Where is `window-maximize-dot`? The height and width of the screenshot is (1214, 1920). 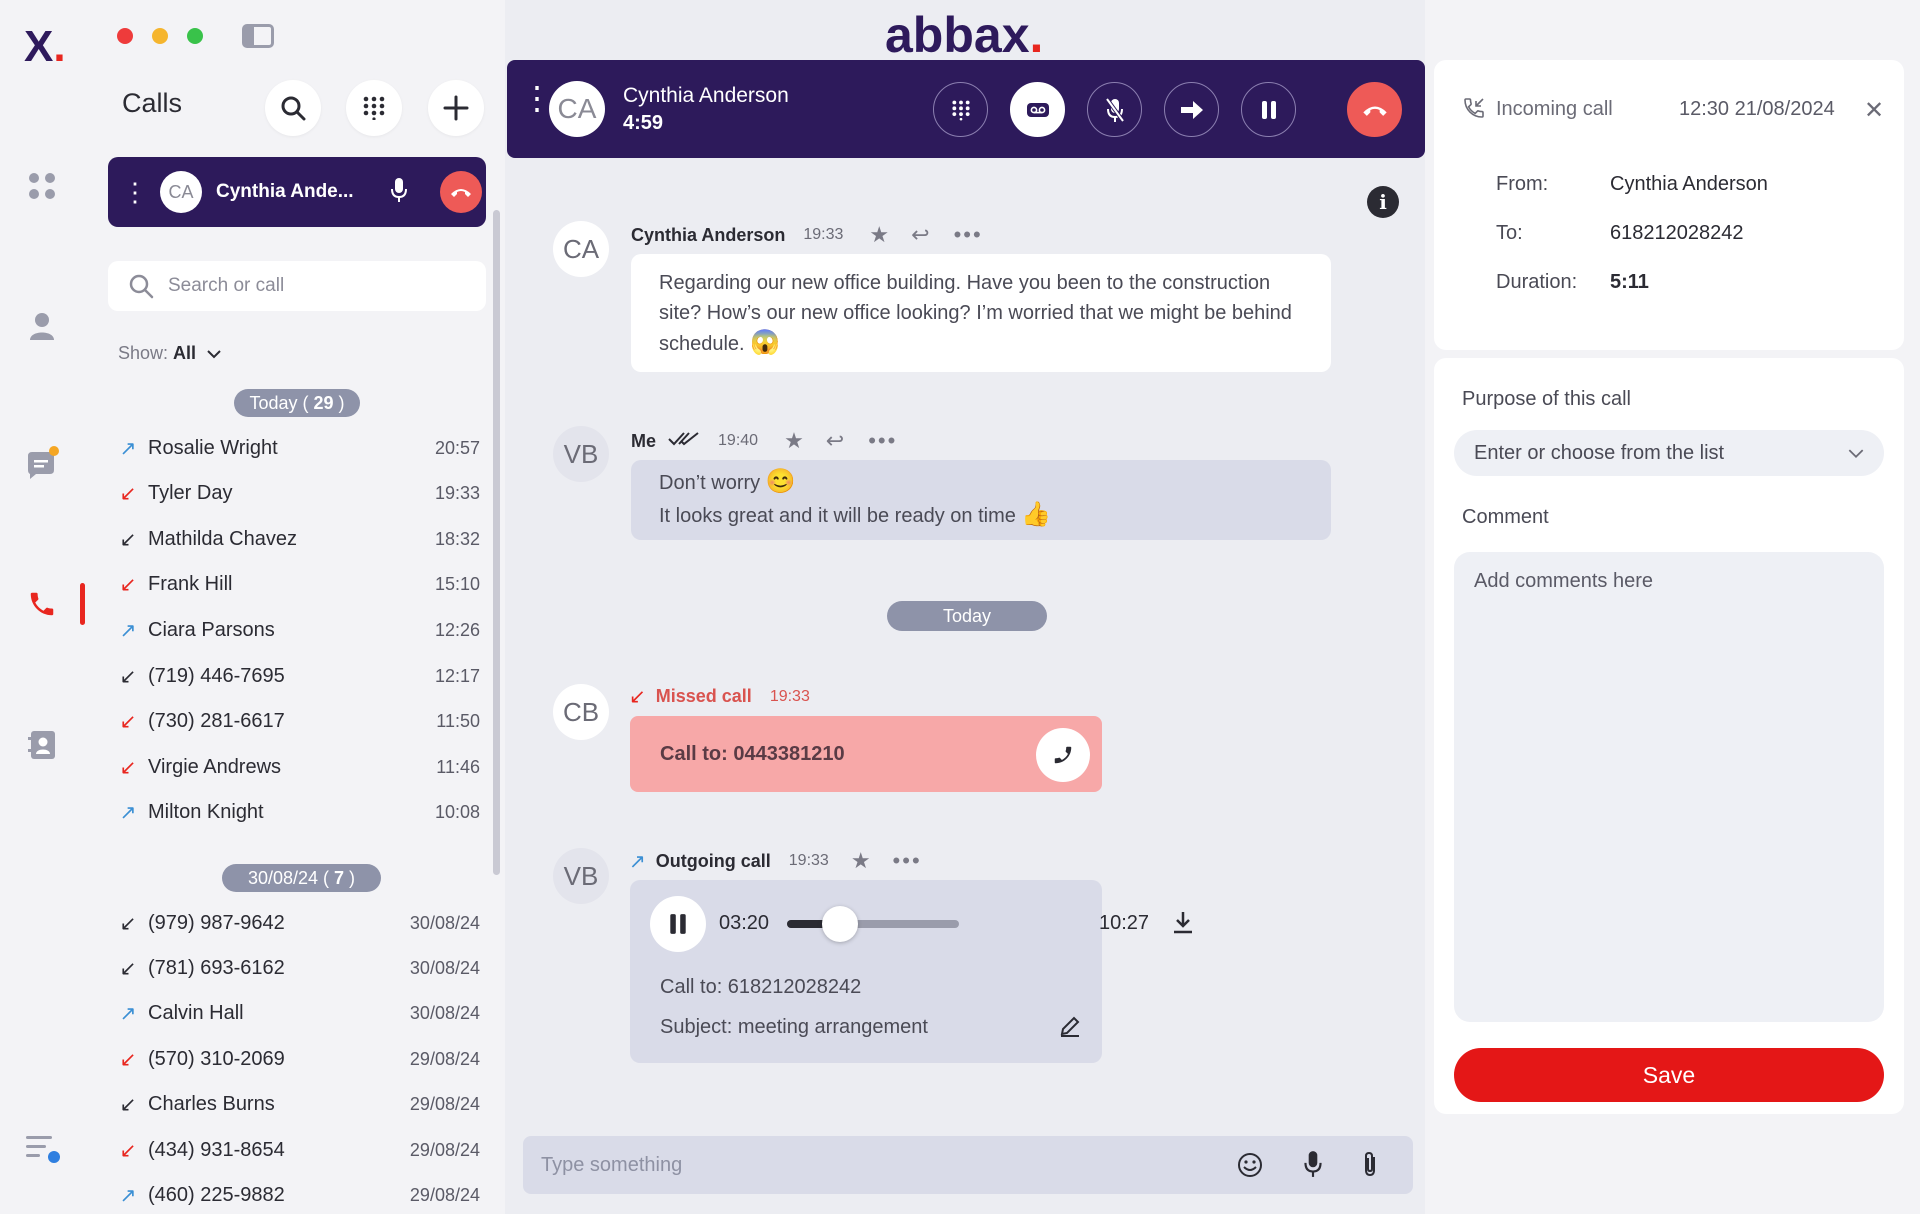 window-maximize-dot is located at coordinates (195, 36).